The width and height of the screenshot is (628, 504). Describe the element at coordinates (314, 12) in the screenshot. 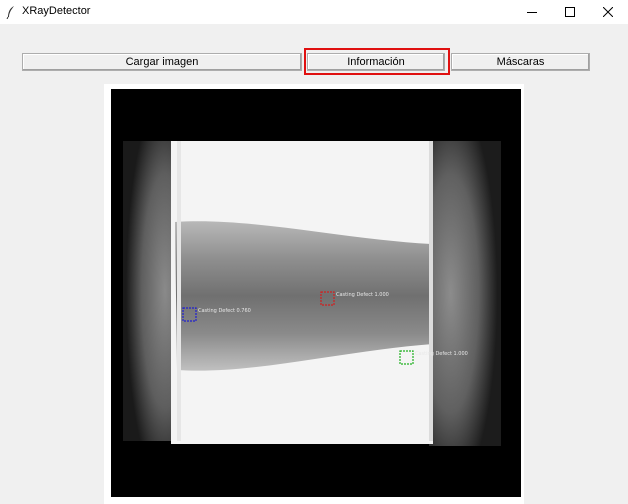

I see `title-bar: XRayDetector` at that location.